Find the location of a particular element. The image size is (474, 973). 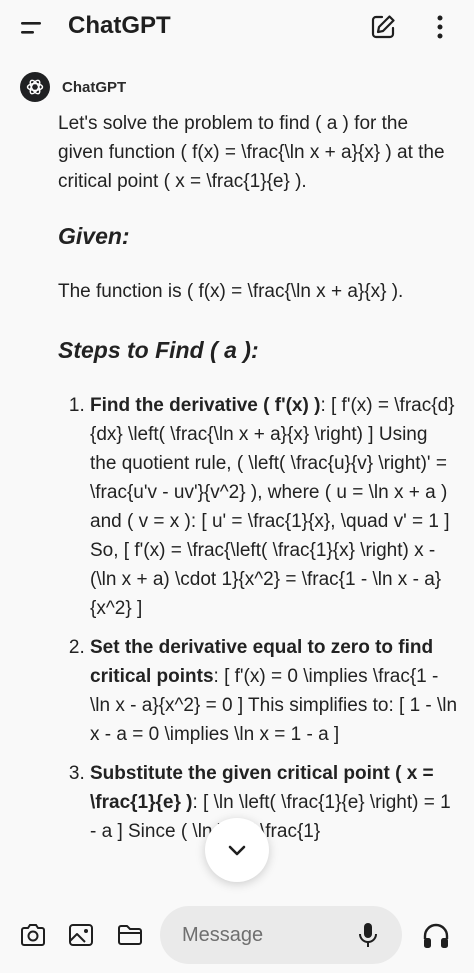

menu-button is located at coordinates (32, 28).